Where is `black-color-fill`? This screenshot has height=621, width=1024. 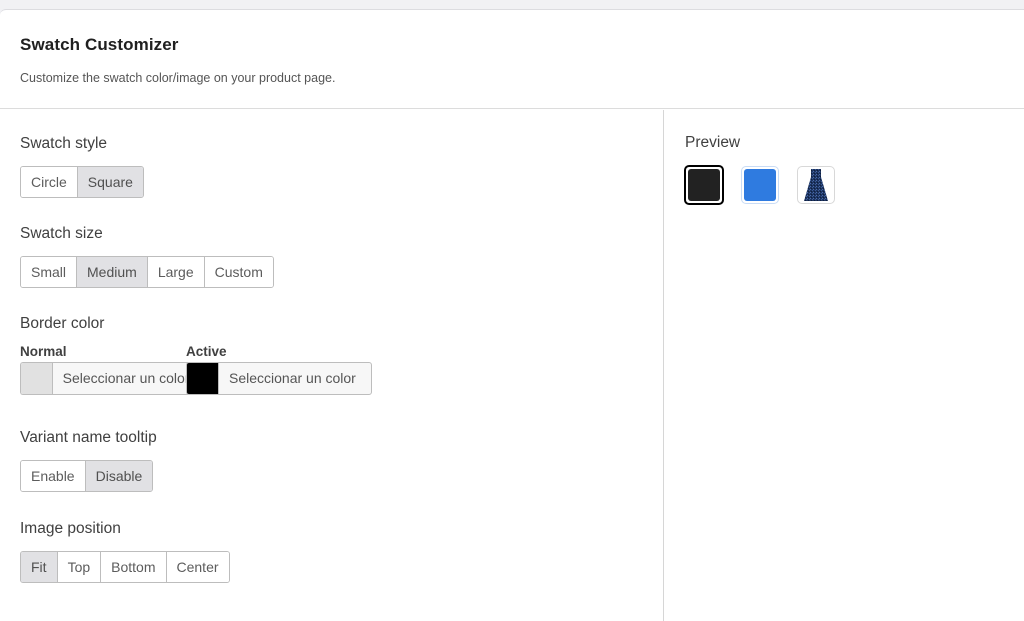 black-color-fill is located at coordinates (704, 185).